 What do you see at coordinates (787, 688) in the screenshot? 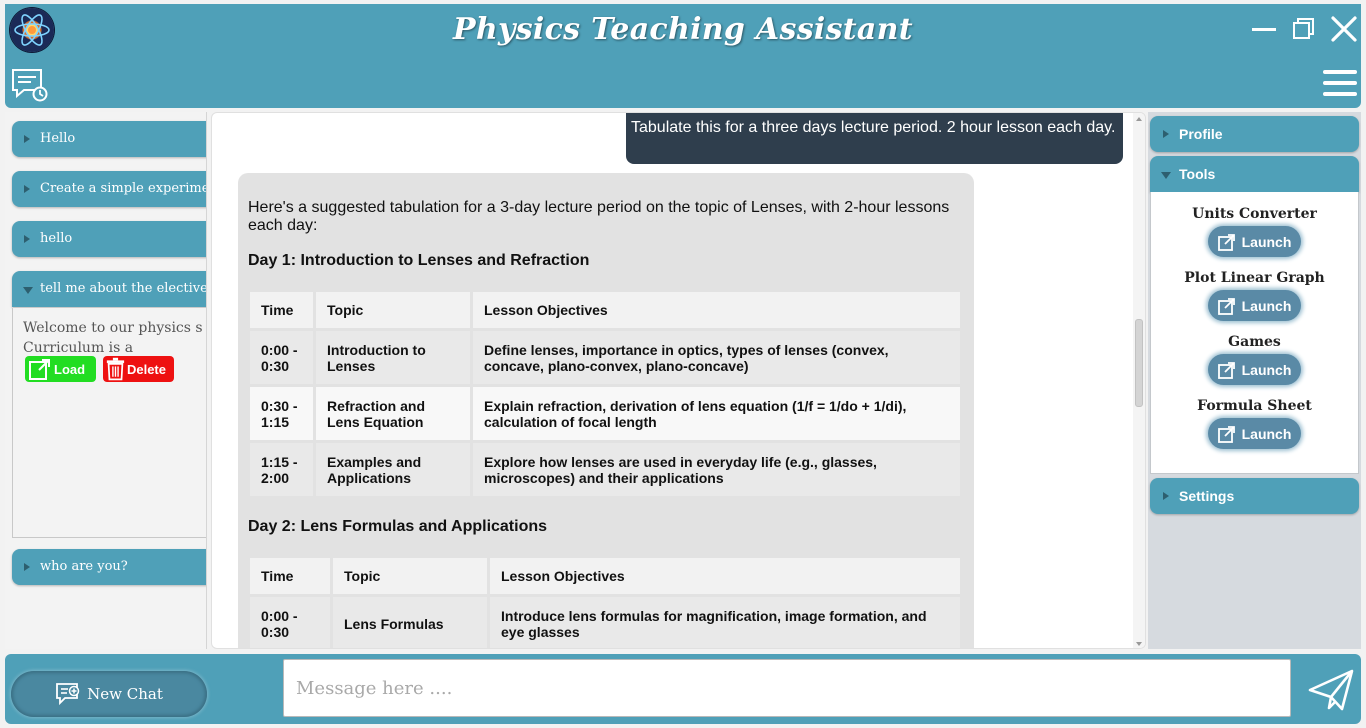
I see `message-input` at bounding box center [787, 688].